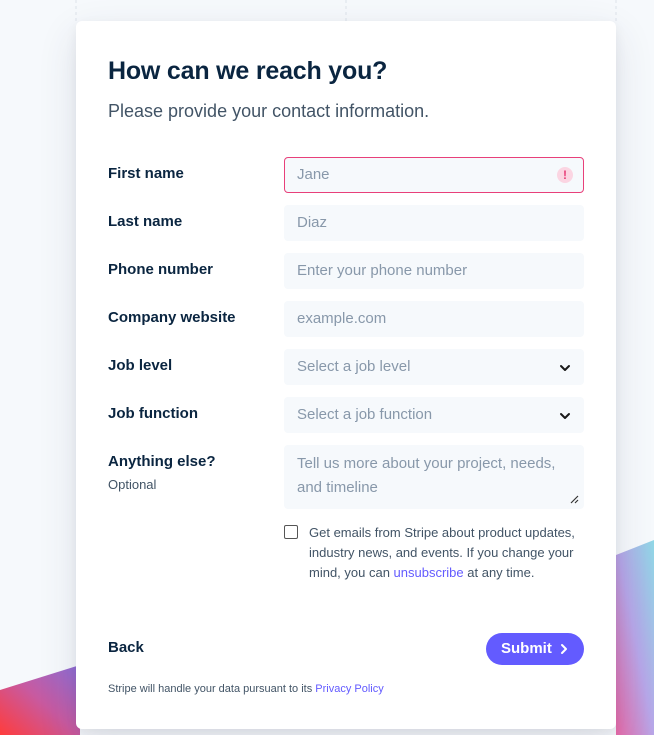 This screenshot has width=654, height=735. I want to click on last-name-placeholder: Diaz, so click(312, 222).